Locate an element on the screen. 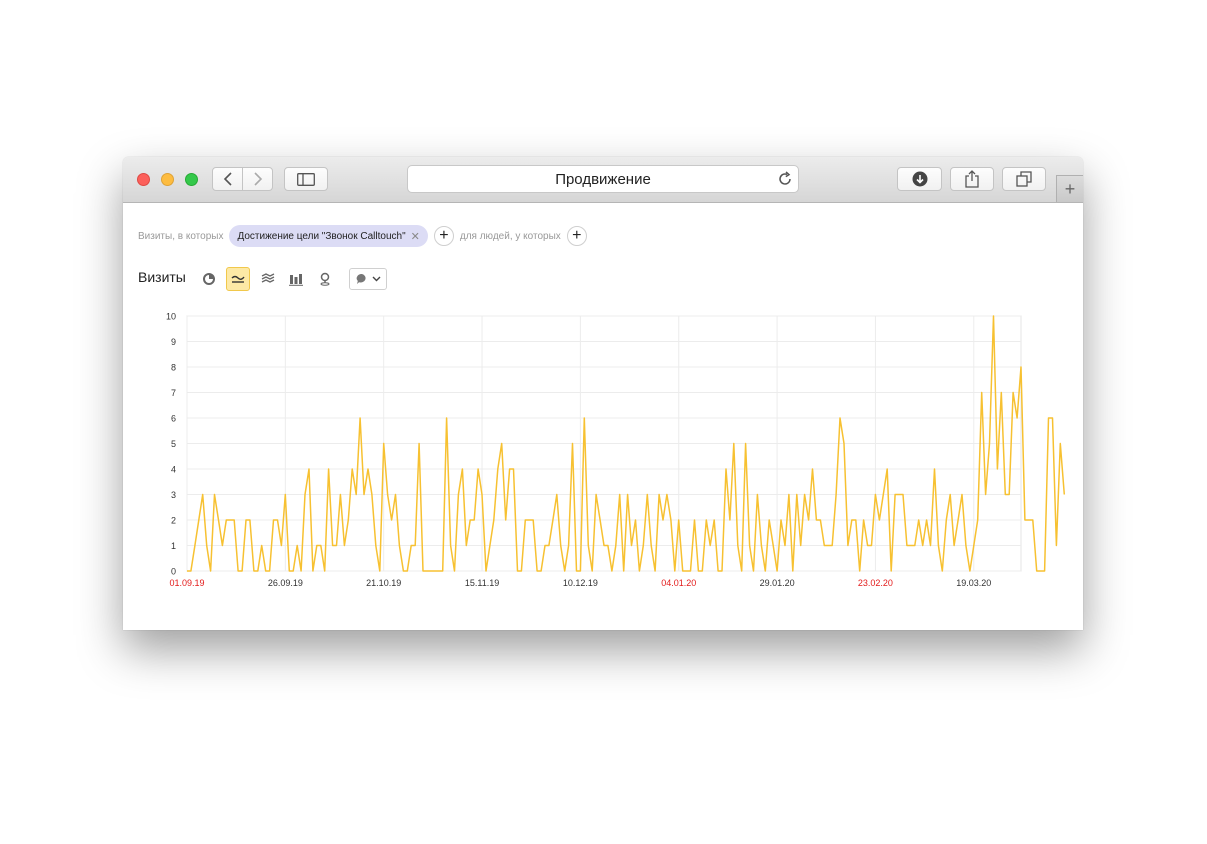 The width and height of the screenshot is (1207, 844). x-tick-label: 21.10.19 is located at coordinates (383, 583).